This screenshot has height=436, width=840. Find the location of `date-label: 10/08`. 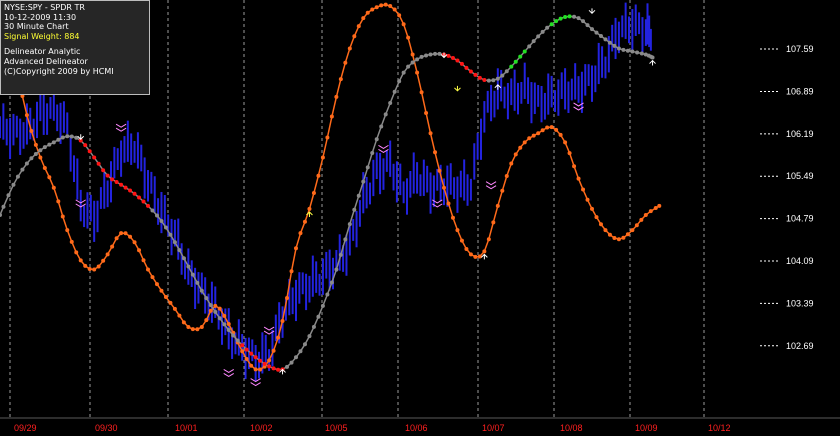

date-label: 10/08 is located at coordinates (571, 428).